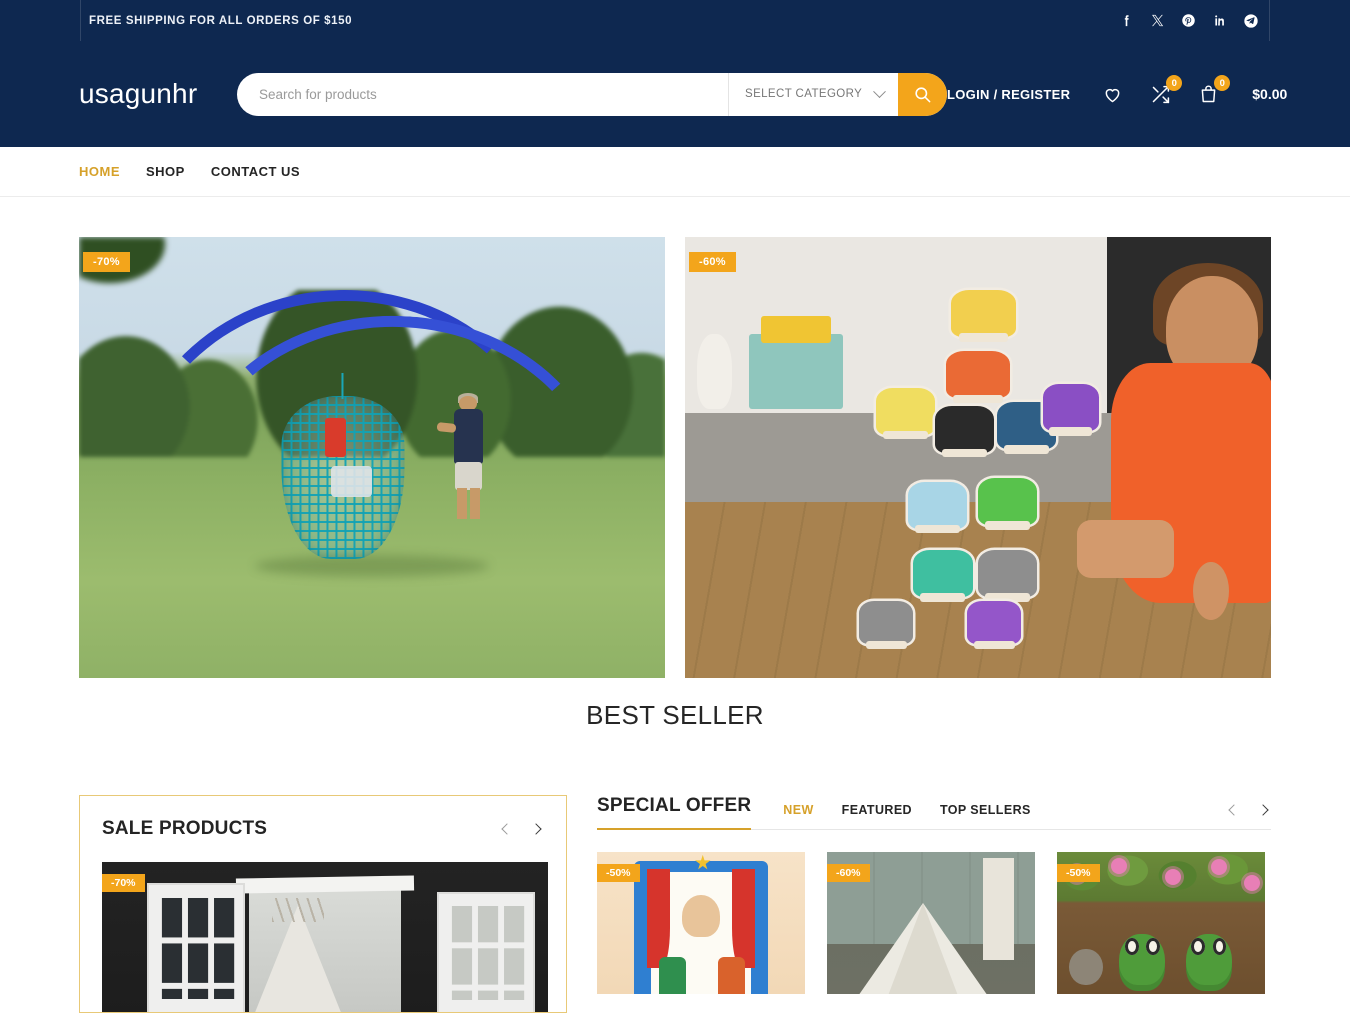 The image size is (1350, 1013). Describe the element at coordinates (482, 94) in the screenshot. I see `search-input` at that location.